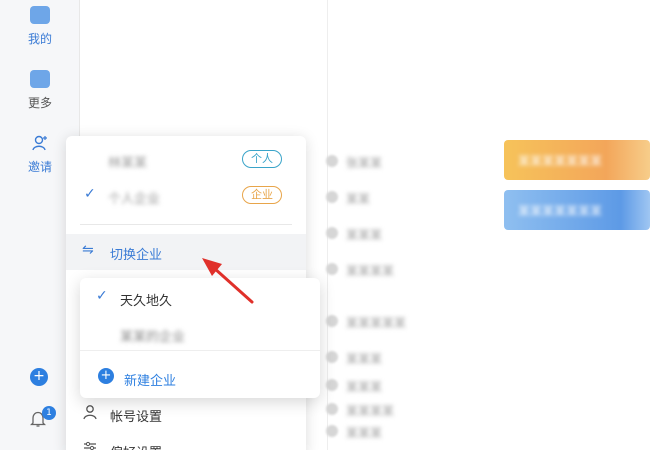 The image size is (650, 450). I want to click on company-name: 某某的企业, so click(153, 337).